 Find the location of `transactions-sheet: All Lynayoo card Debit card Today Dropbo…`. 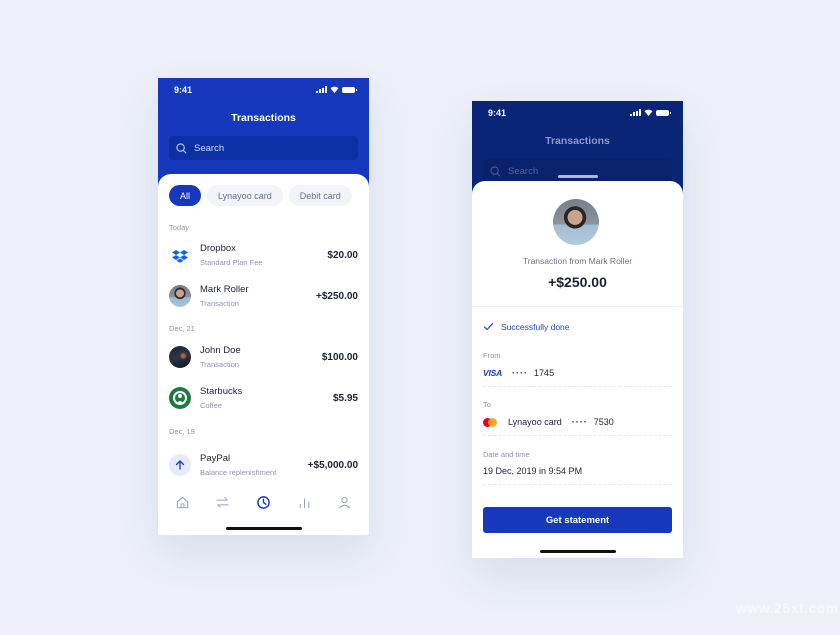

transactions-sheet: All Lynayoo card Debit card Today Dropbo… is located at coordinates (263, 354).